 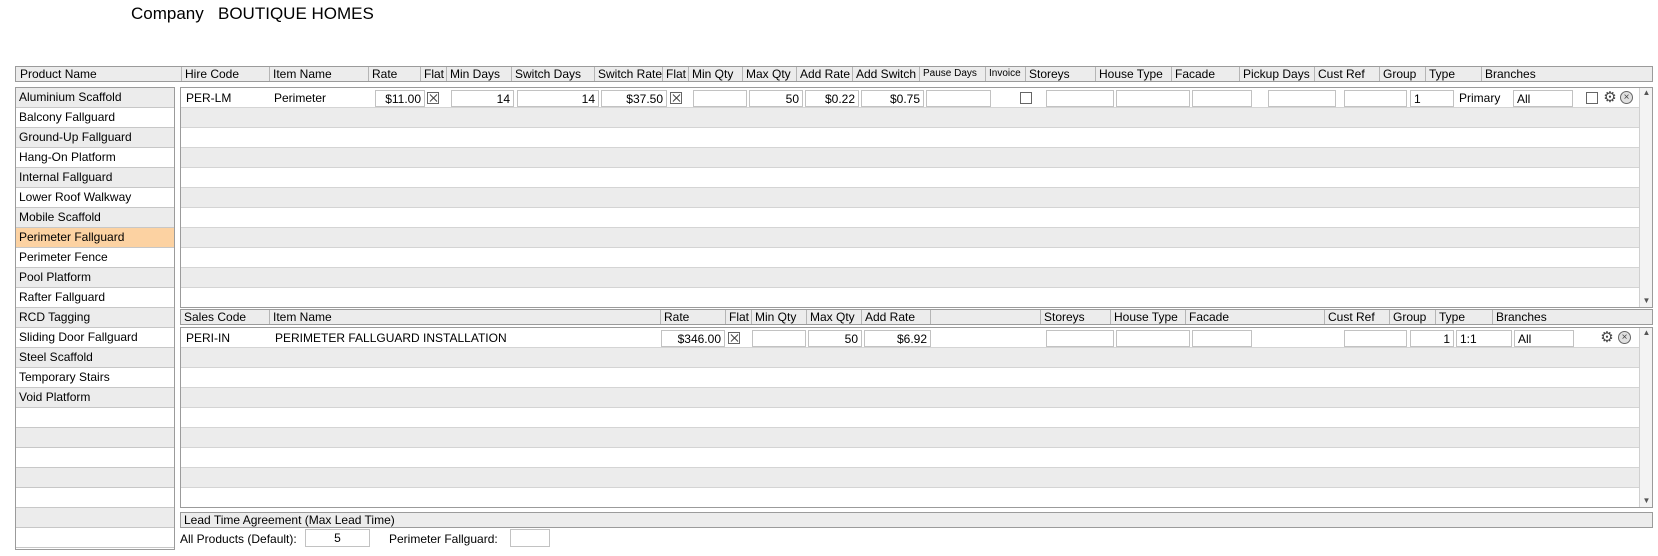 I want to click on hire-house-type-field, so click(x=1153, y=98).